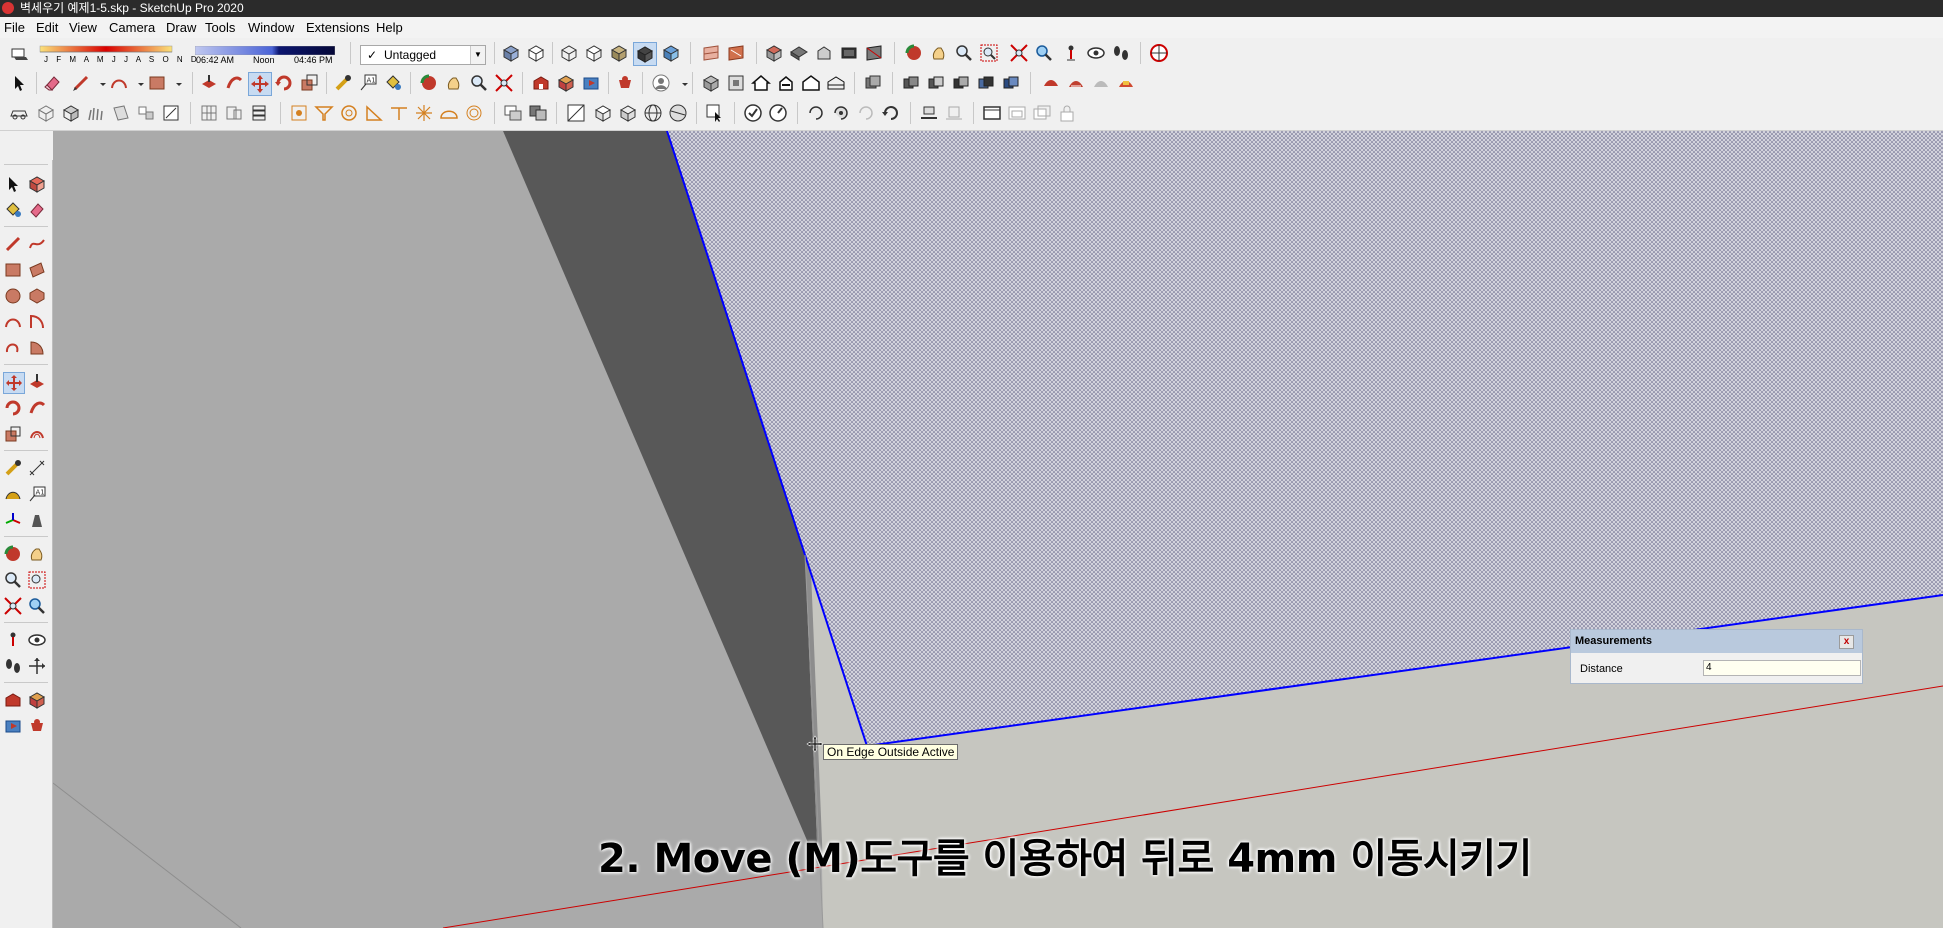 The width and height of the screenshot is (1943, 928). I want to click on menu-camera: Camera, so click(132, 27).